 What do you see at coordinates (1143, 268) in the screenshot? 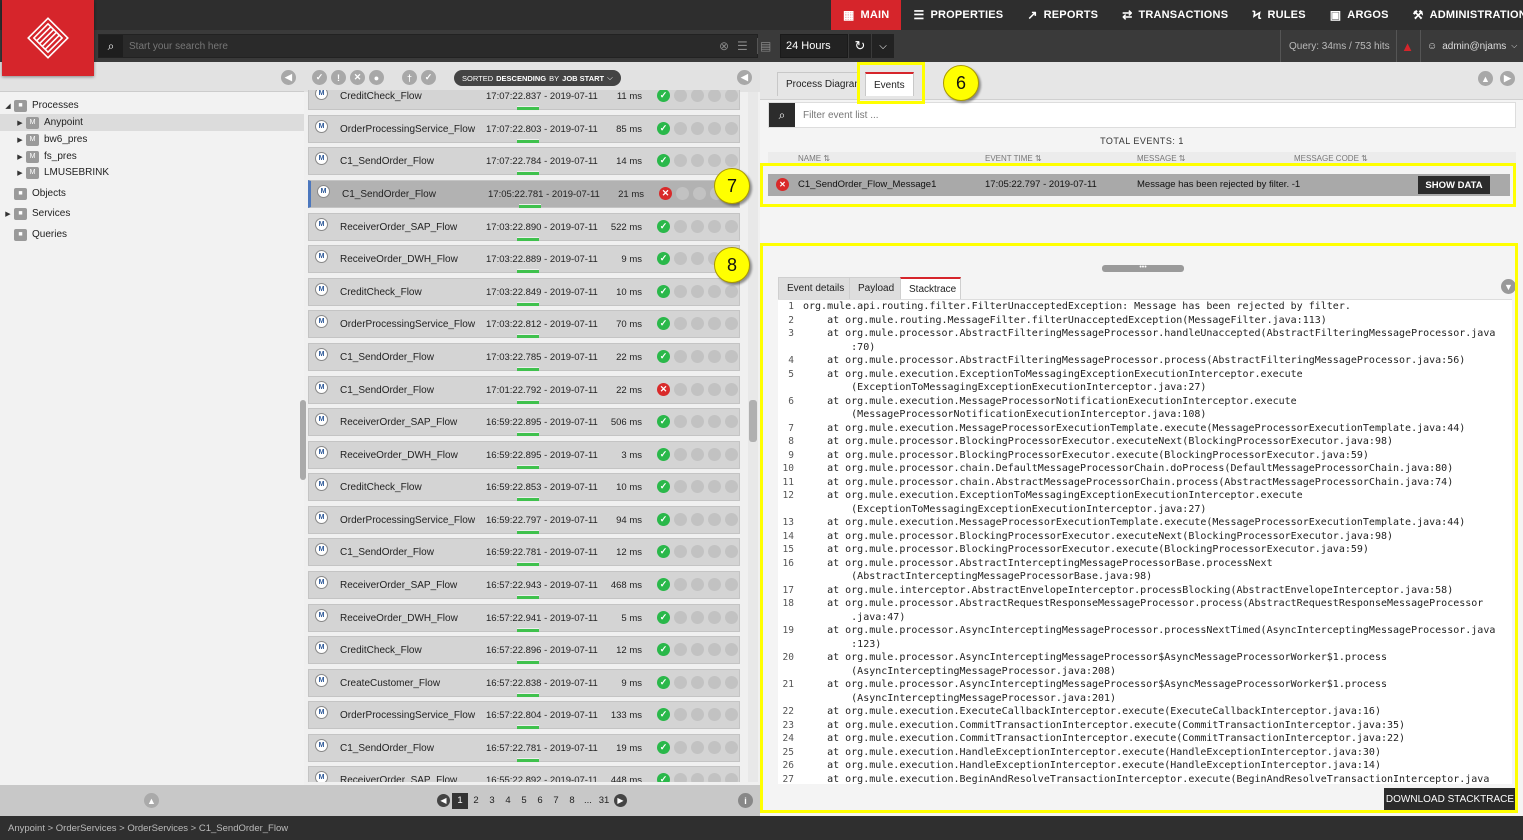
I see `detail-resize-handle: •••` at bounding box center [1143, 268].